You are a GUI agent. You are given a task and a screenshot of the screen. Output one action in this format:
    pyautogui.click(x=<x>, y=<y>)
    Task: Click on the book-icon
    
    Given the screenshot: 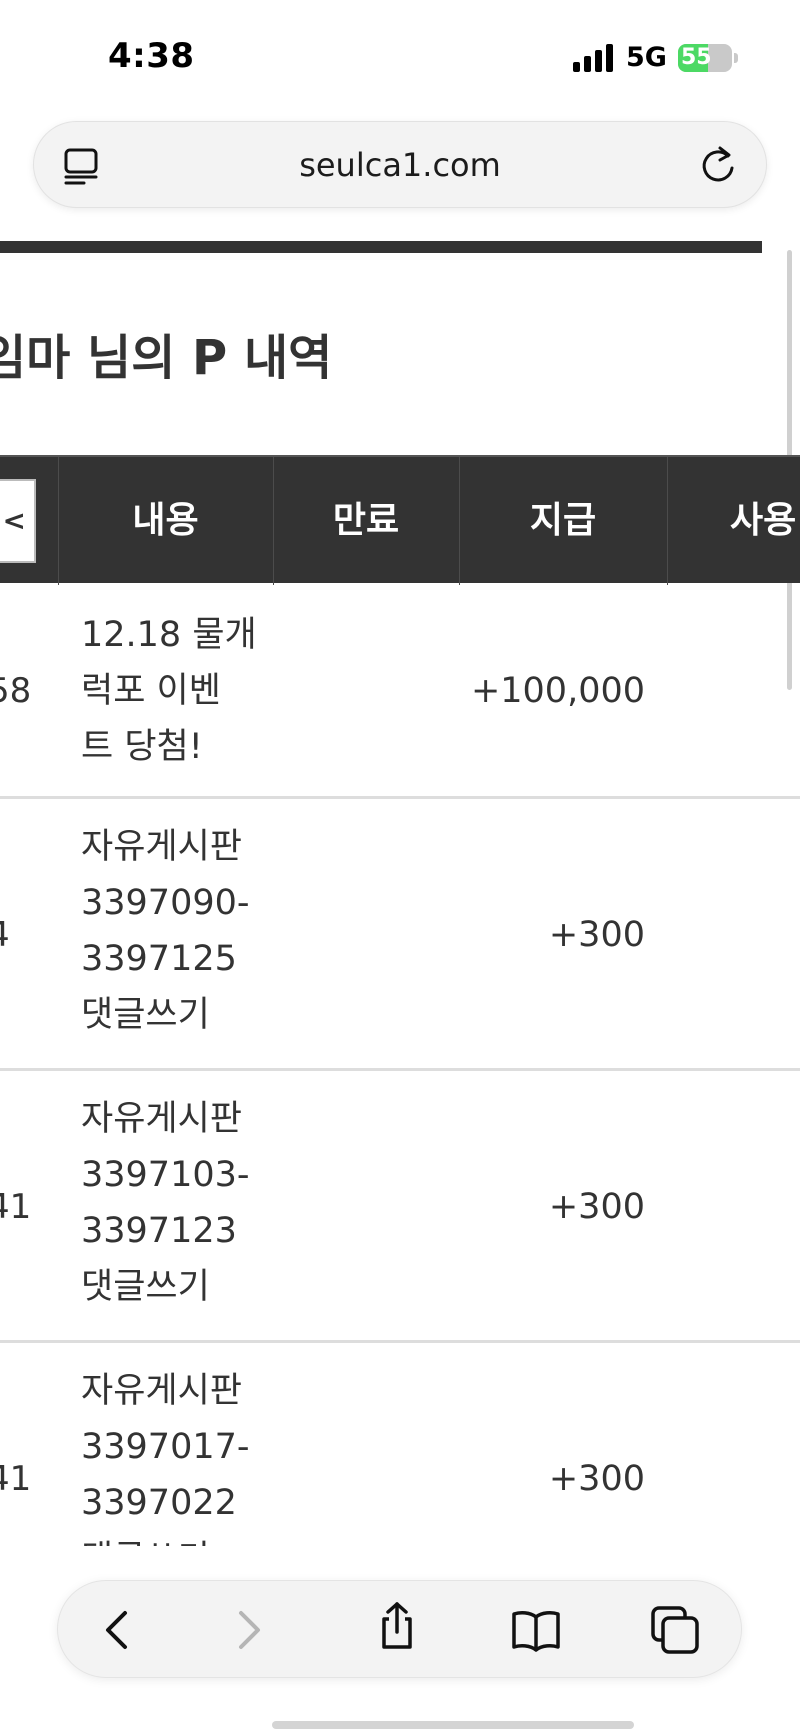 What is the action you would take?
    pyautogui.click(x=536, y=1630)
    